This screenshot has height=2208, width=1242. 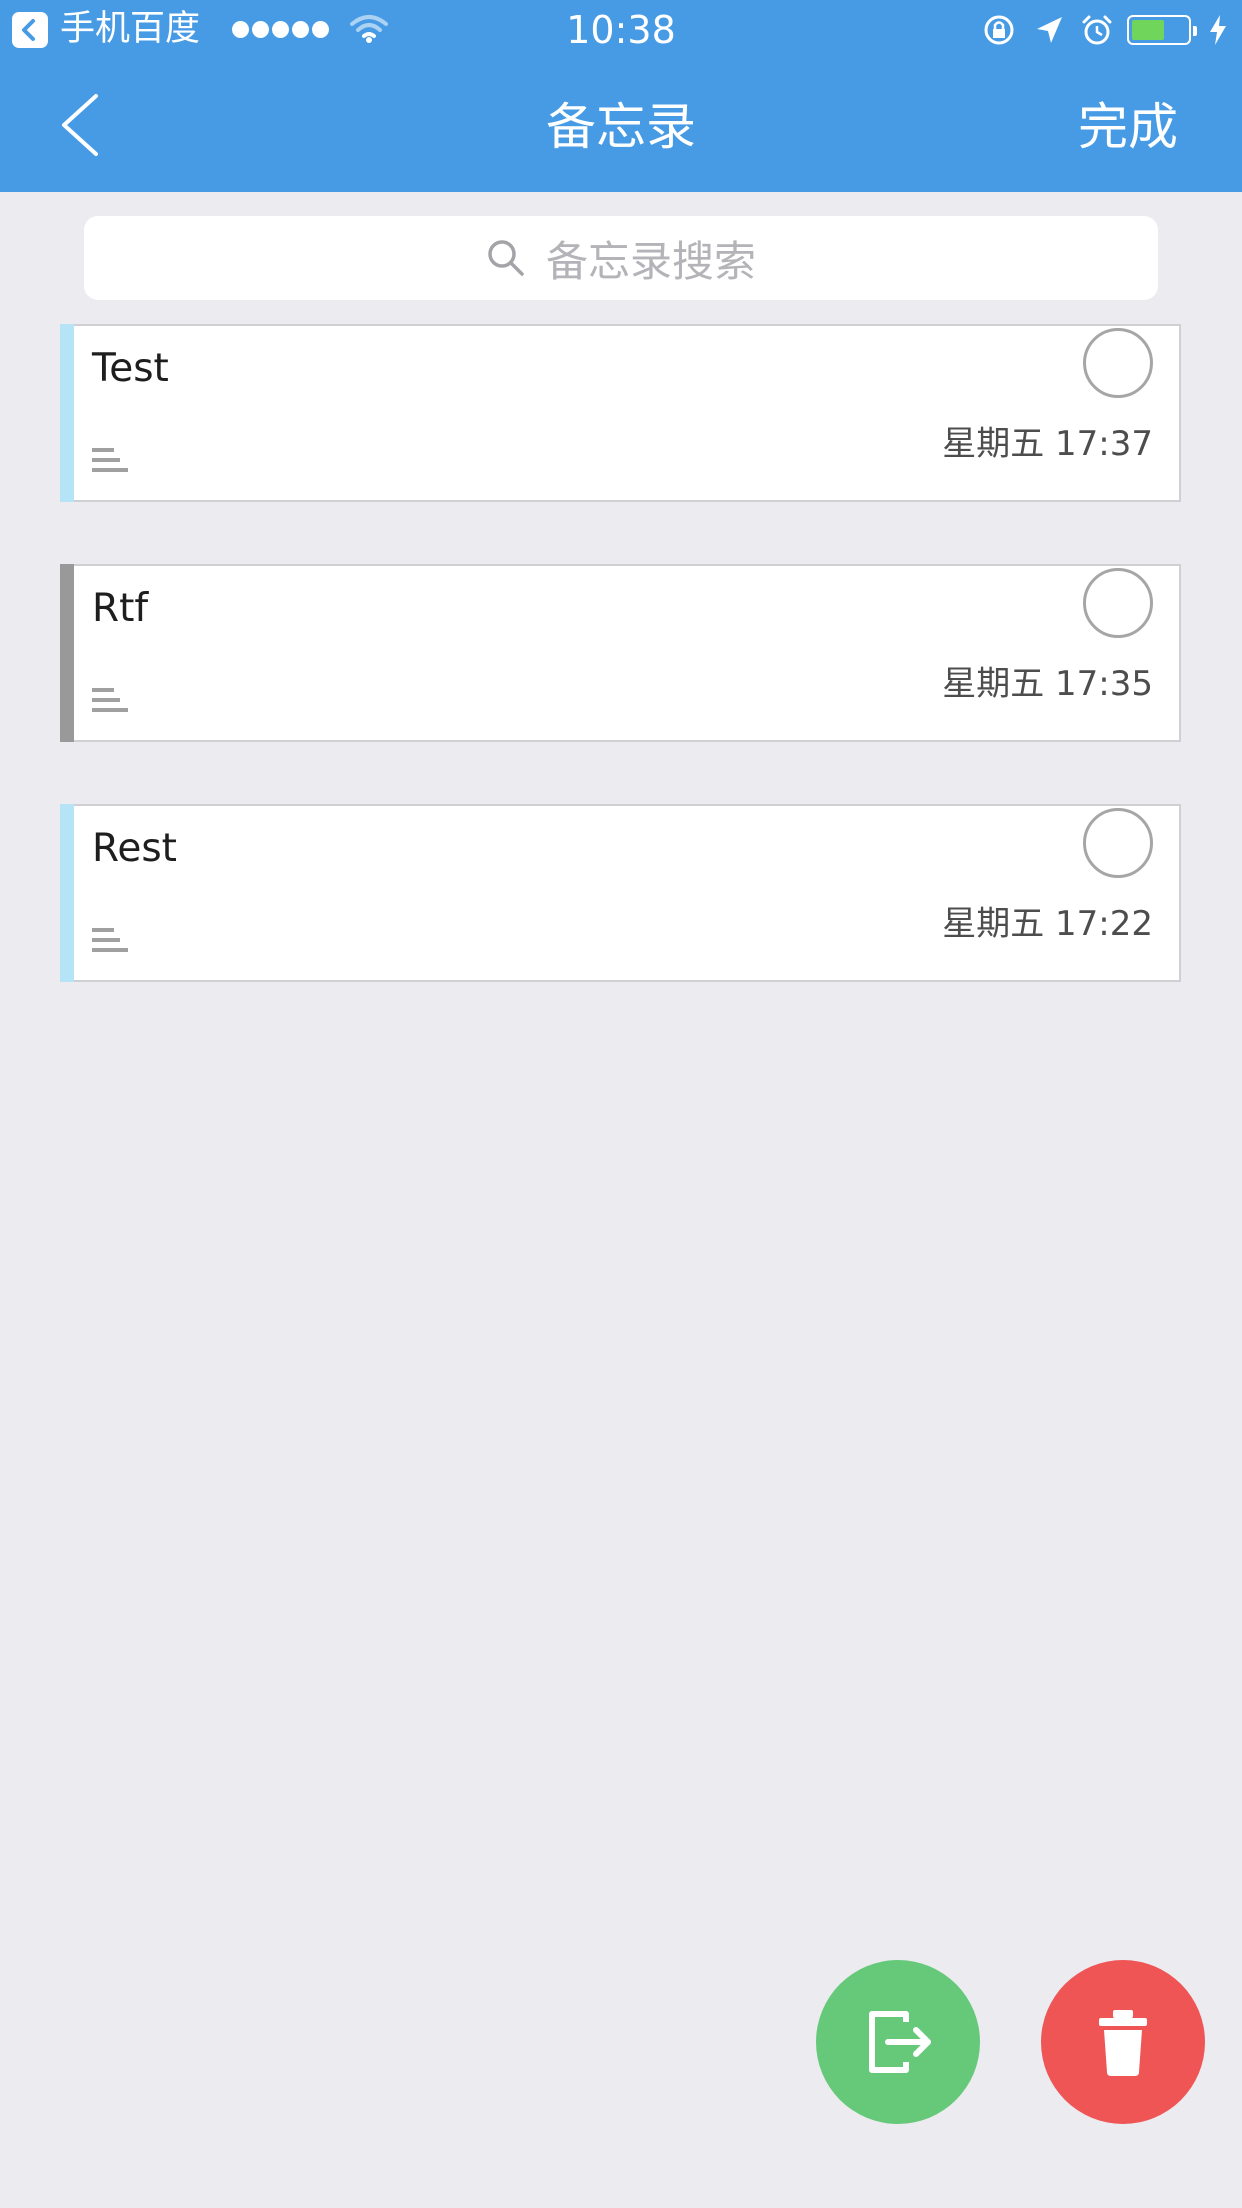 I want to click on note-card: Test 星期五 17:37, so click(x=620, y=413).